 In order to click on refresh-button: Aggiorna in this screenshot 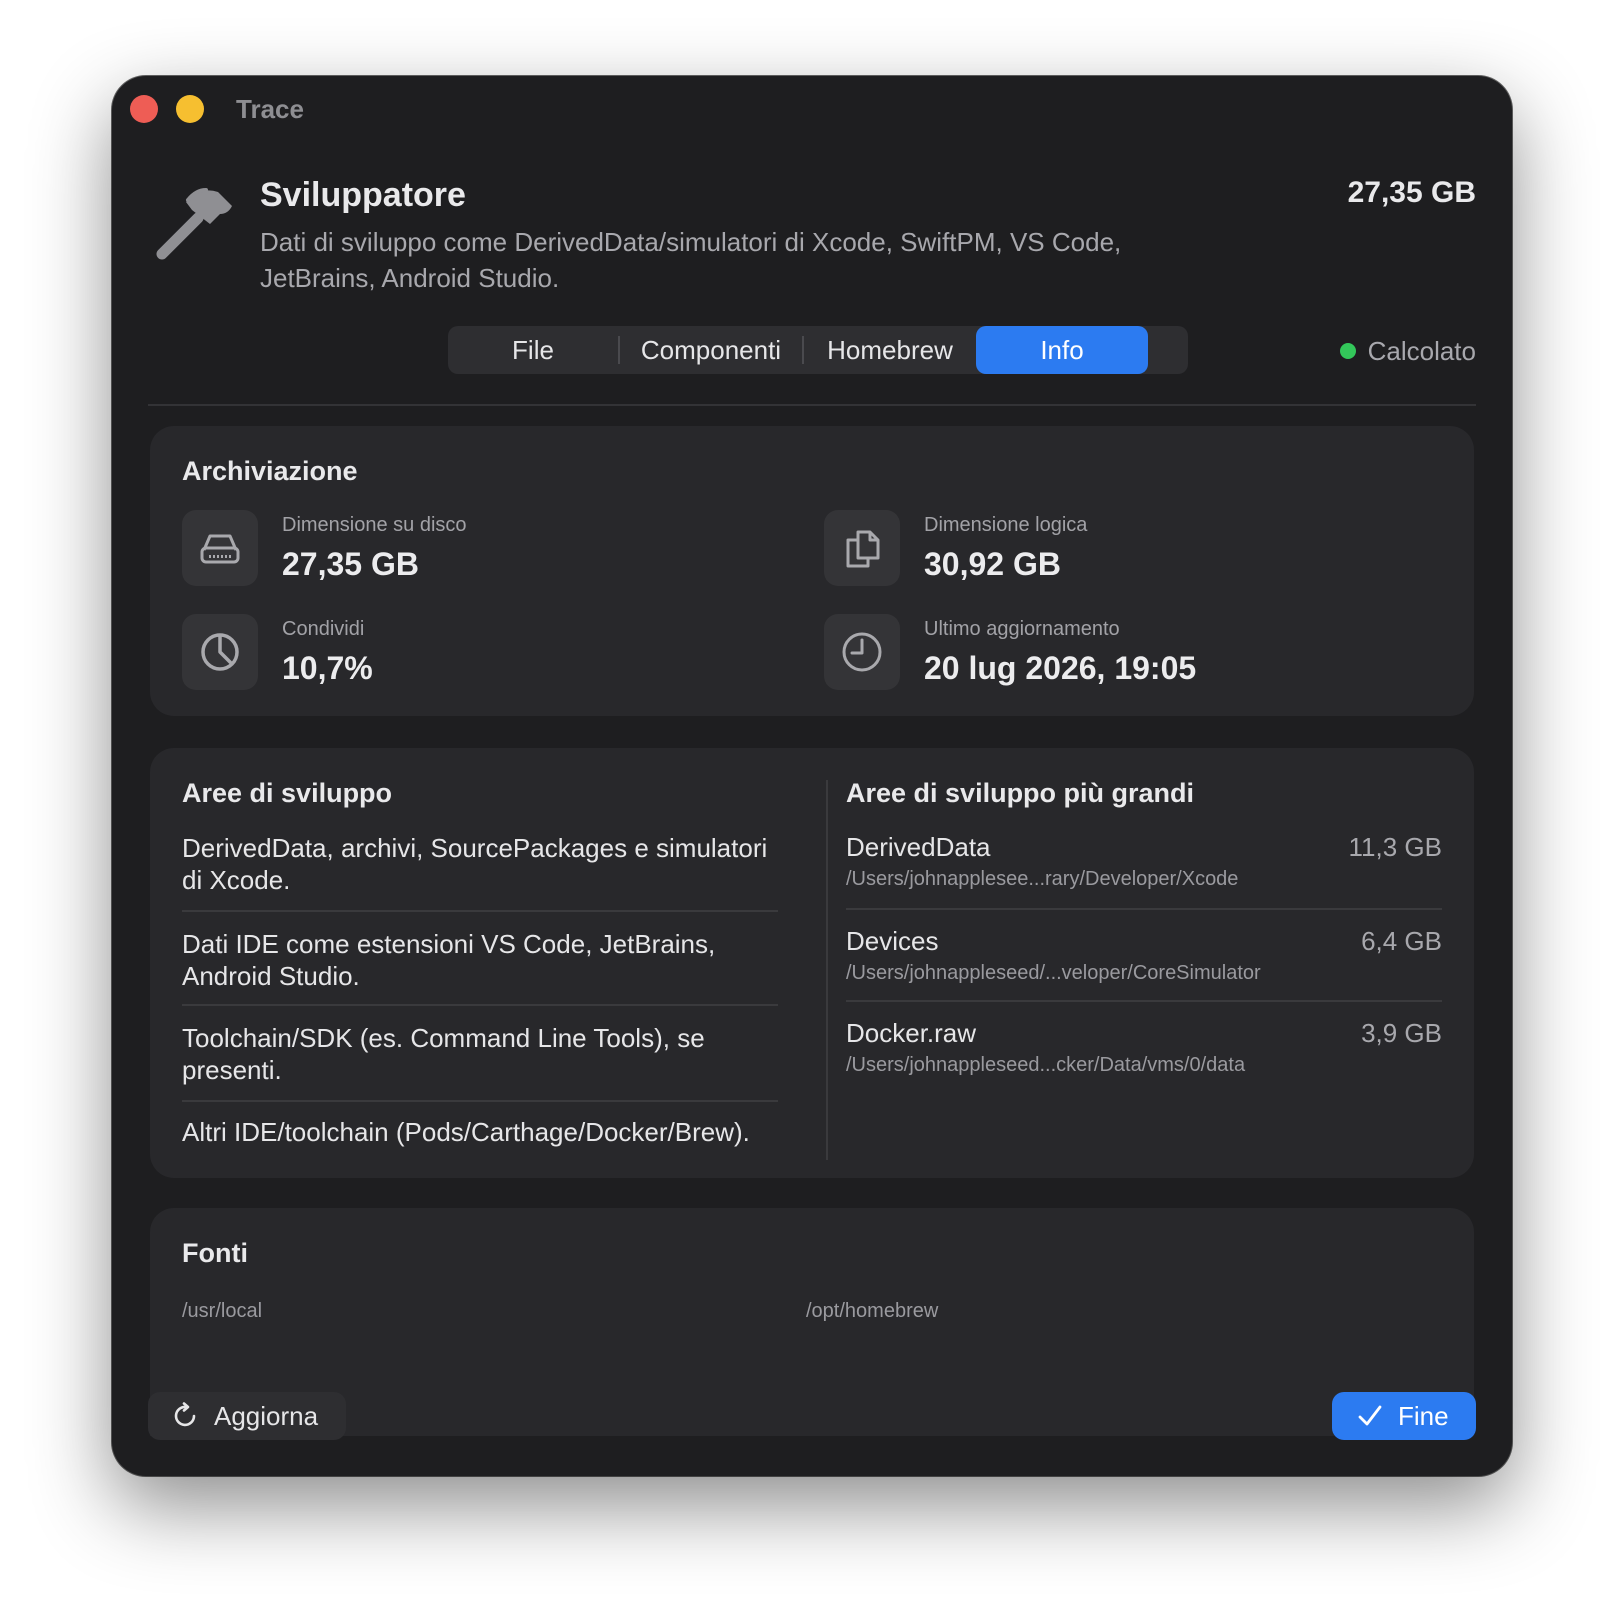, I will do `click(247, 1416)`.